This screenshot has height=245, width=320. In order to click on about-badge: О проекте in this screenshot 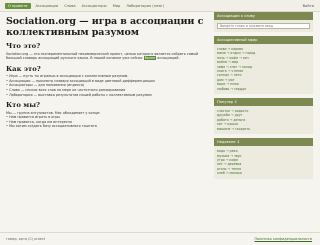, I will do `click(18, 5)`.